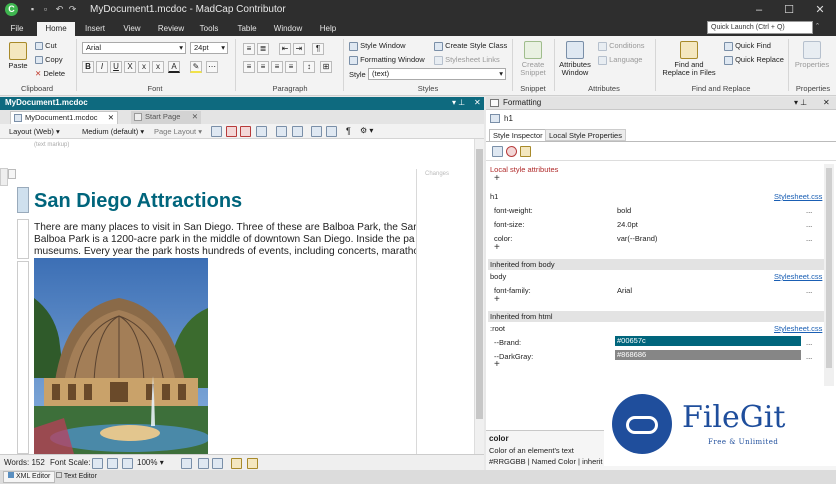 This screenshot has height=484, width=836. I want to click on formatting-pin-icon: ▾ ⊥, so click(800, 102).